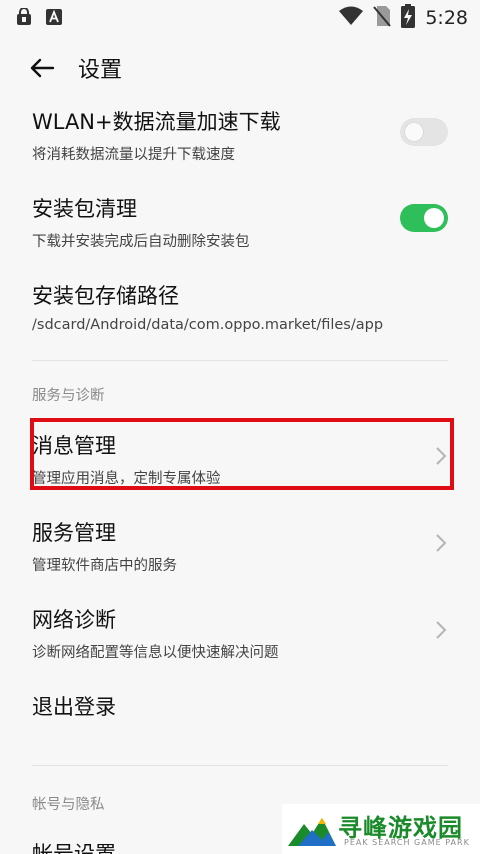  Describe the element at coordinates (408, 18) in the screenshot. I see `battery-charging-icon` at that location.